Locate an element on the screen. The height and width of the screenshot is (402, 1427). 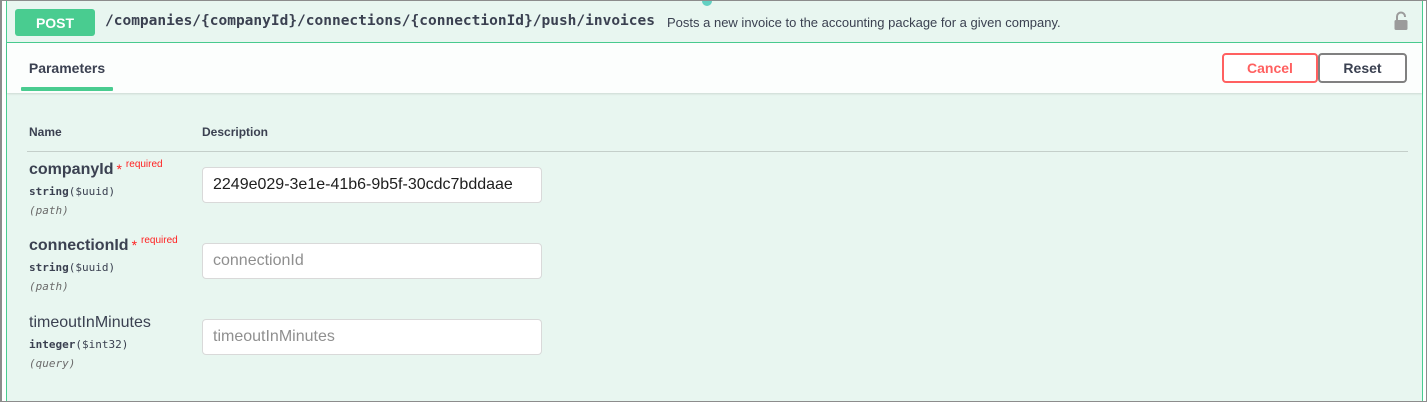
parameters-header: Parameters Cancel Reset is located at coordinates (714, 68).